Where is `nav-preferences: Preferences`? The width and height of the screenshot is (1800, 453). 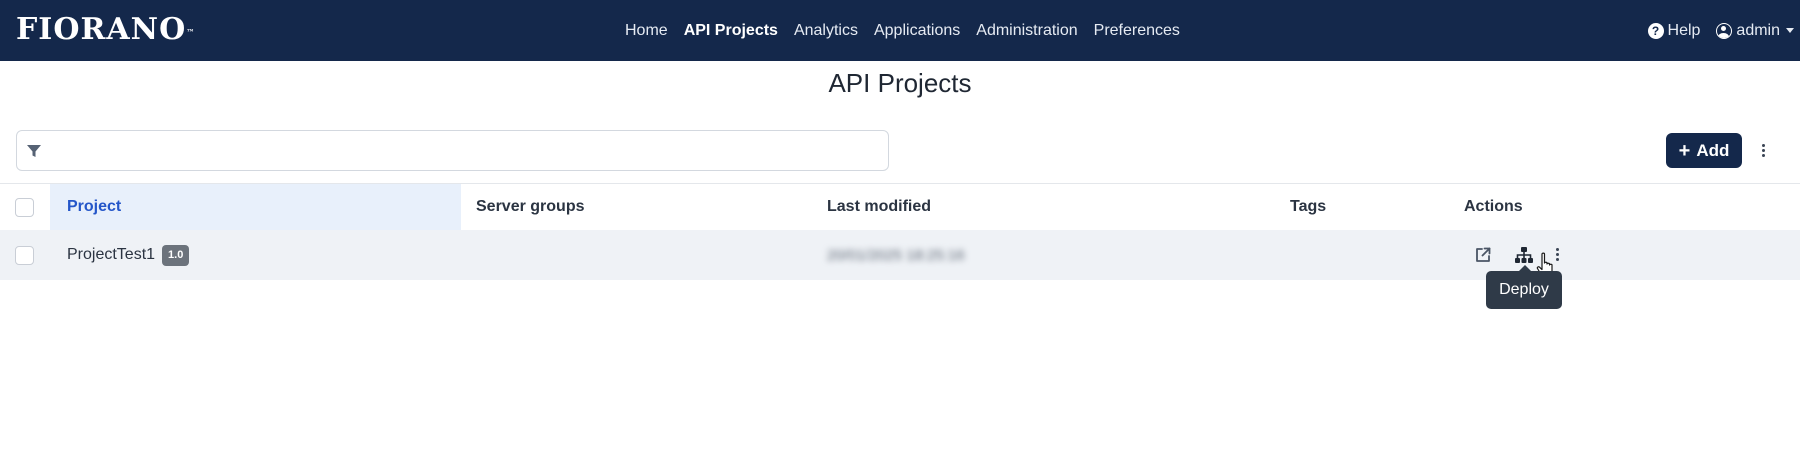 nav-preferences: Preferences is located at coordinates (1137, 31).